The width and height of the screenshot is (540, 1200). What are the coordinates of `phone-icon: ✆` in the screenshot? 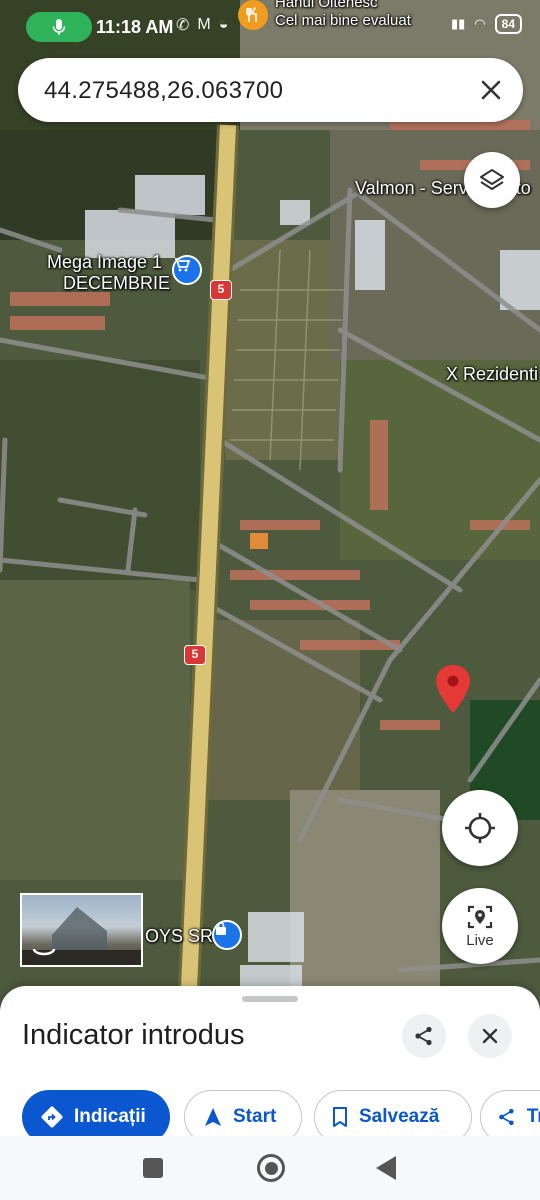 It's located at (183, 25).